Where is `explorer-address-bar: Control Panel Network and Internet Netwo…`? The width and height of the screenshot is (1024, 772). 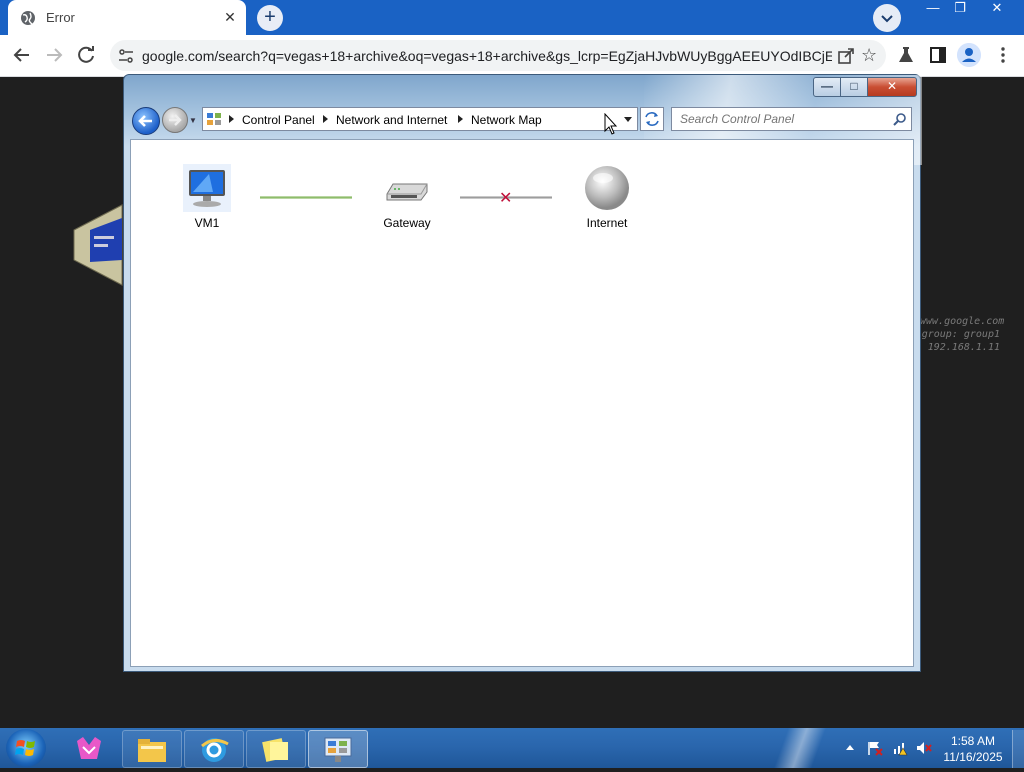 explorer-address-bar: Control Panel Network and Internet Netwo… is located at coordinates (420, 119).